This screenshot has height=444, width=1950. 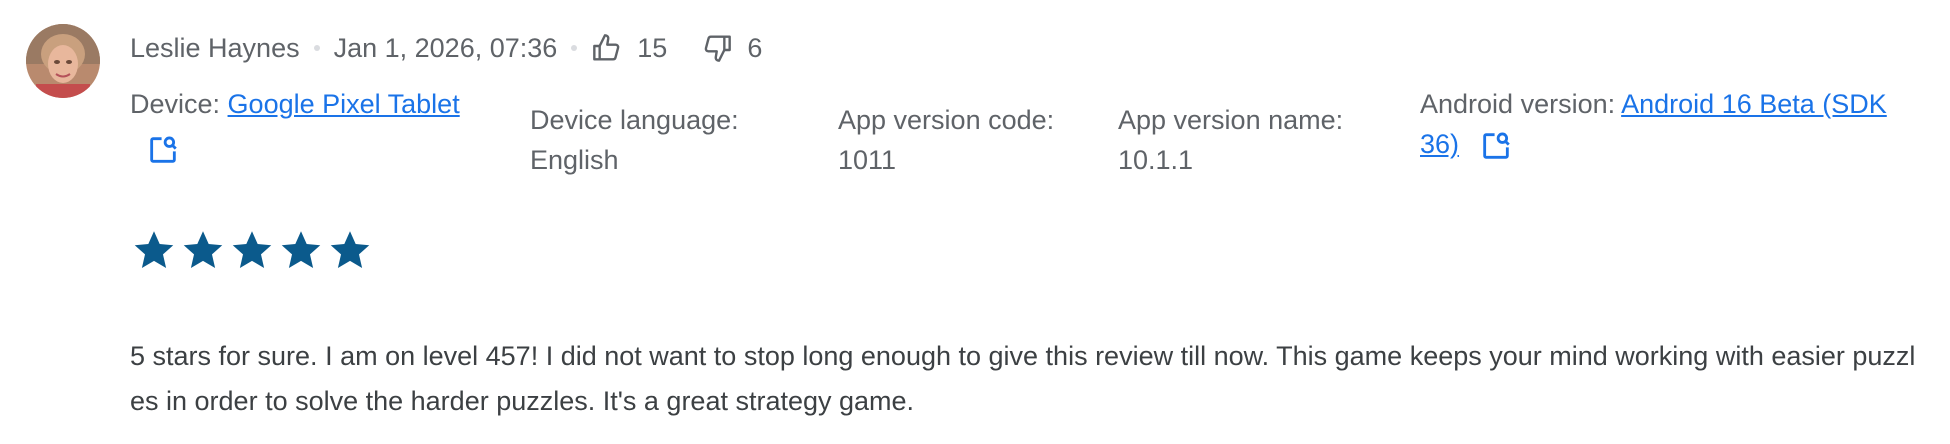 I want to click on device-field: Device: Google Pixel Tablet, so click(x=330, y=126).